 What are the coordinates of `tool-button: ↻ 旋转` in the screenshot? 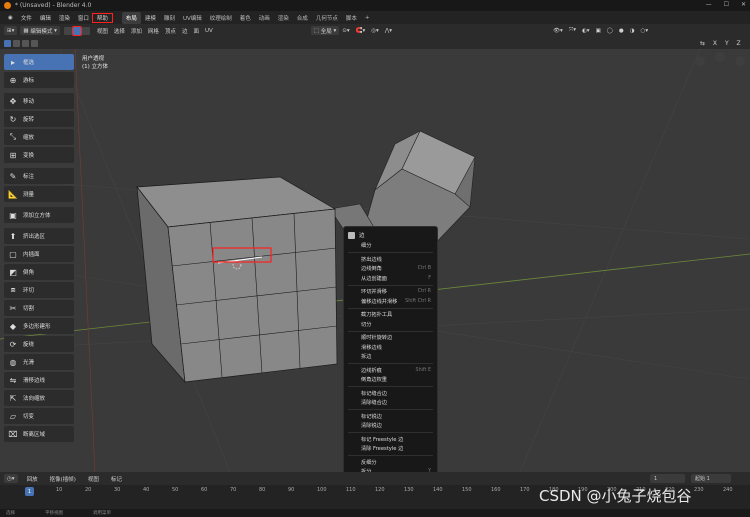 It's located at (39, 119).